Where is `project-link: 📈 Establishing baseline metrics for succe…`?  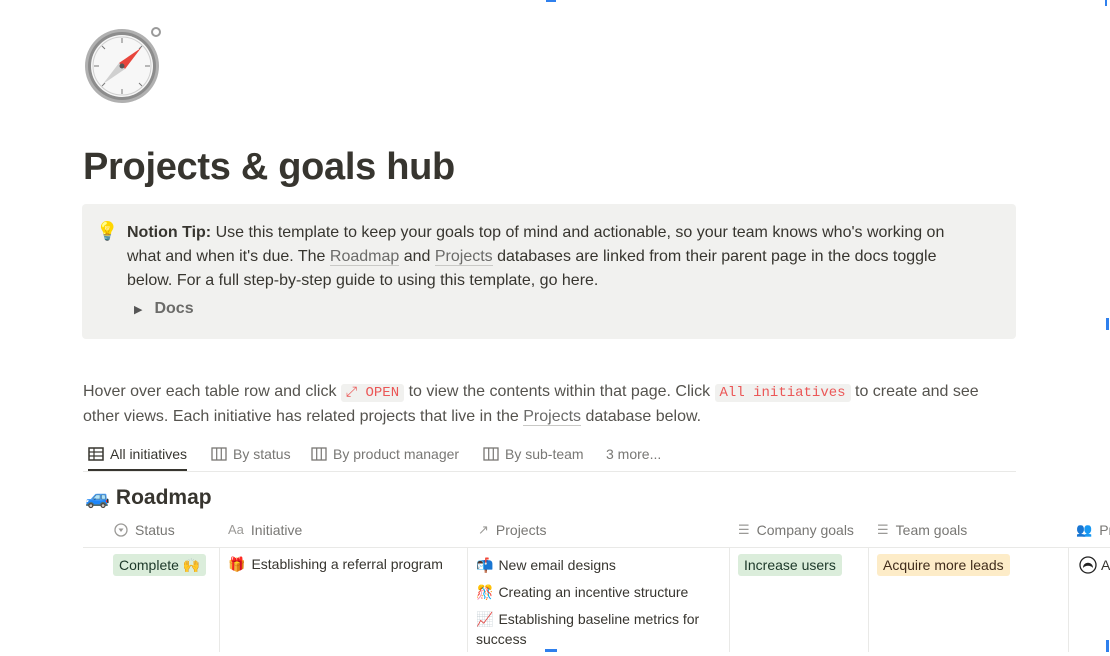
project-link: 📈 Establishing baseline metrics for succe… is located at coordinates (601, 629).